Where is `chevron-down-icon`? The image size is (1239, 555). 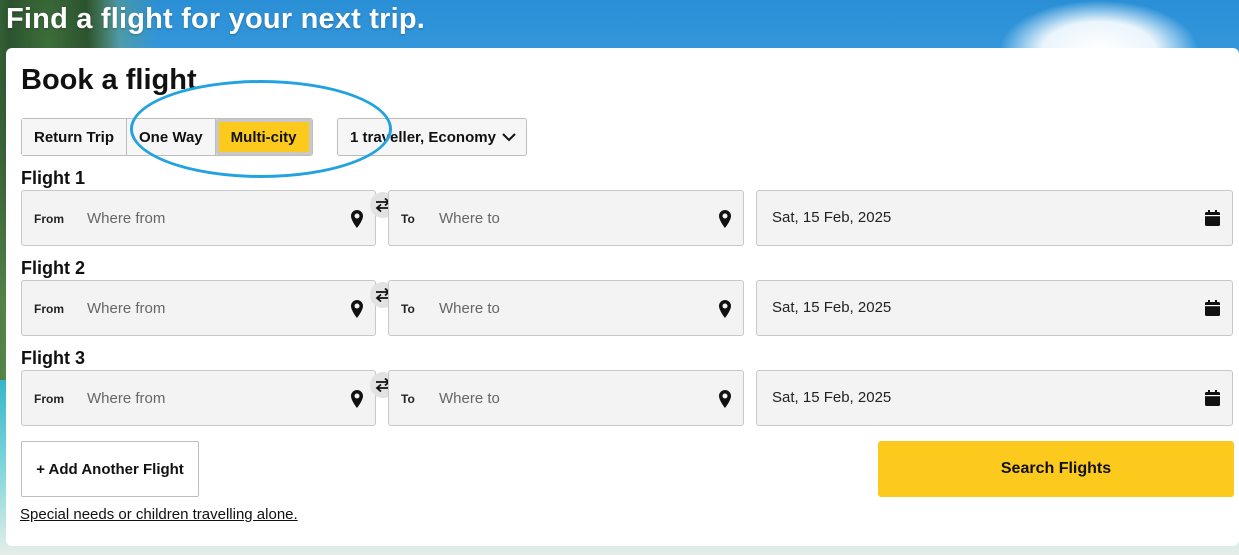
chevron-down-icon is located at coordinates (509, 137).